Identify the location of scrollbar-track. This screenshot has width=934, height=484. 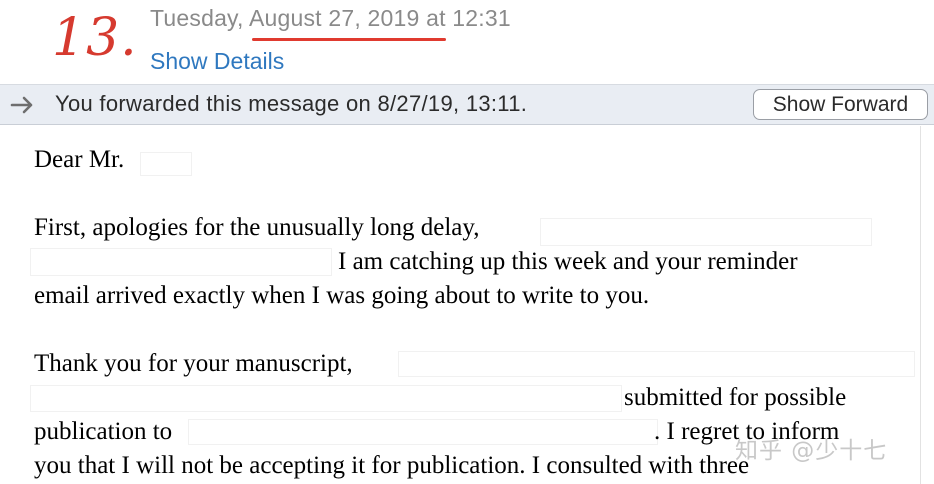
(920, 305).